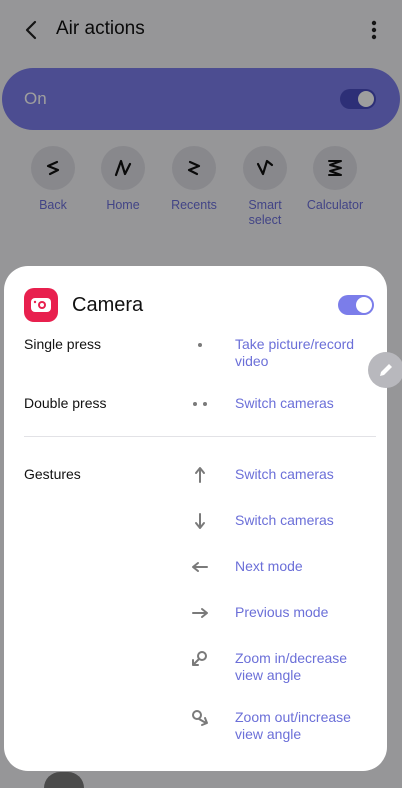  What do you see at coordinates (200, 436) in the screenshot?
I see `section-divider` at bounding box center [200, 436].